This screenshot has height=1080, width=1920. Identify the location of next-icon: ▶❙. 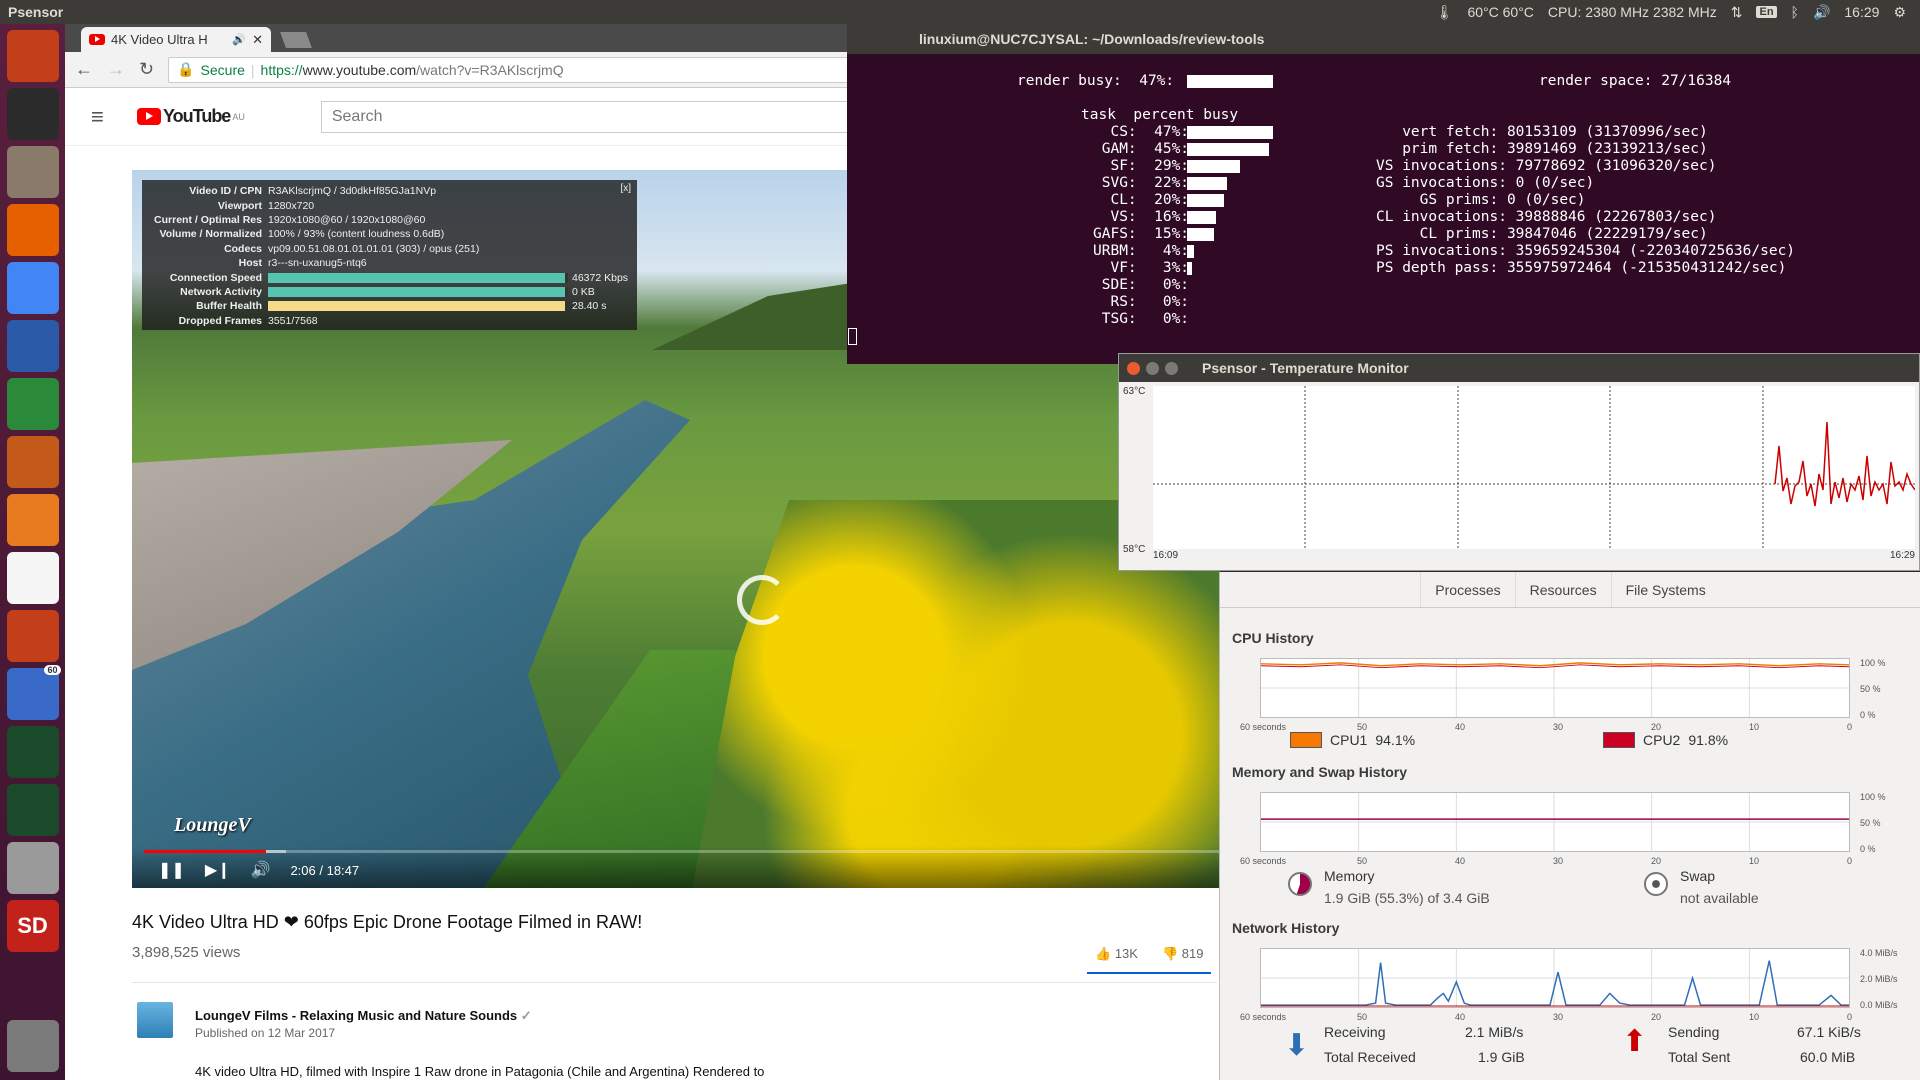
(218, 870).